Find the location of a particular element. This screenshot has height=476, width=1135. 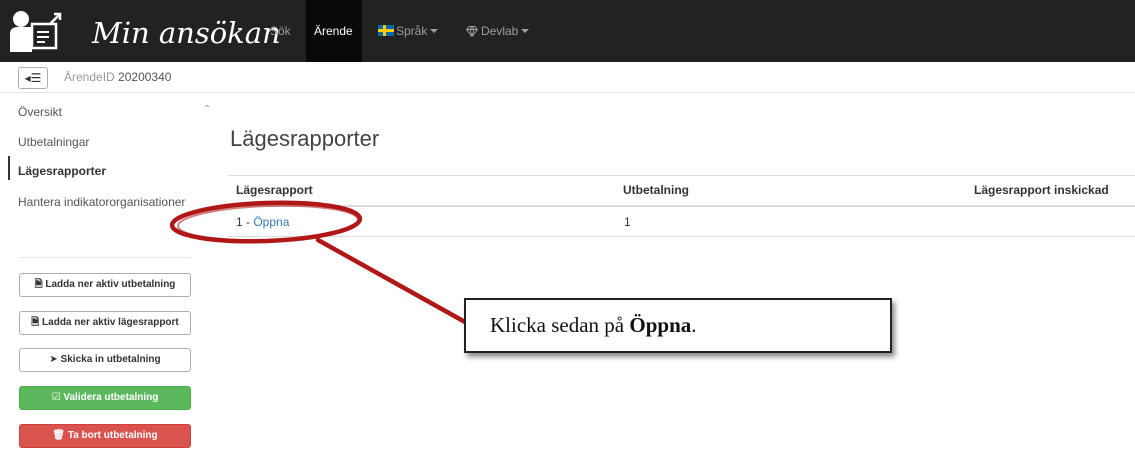

case-id-label: ÄrendeID is located at coordinates (89, 77).